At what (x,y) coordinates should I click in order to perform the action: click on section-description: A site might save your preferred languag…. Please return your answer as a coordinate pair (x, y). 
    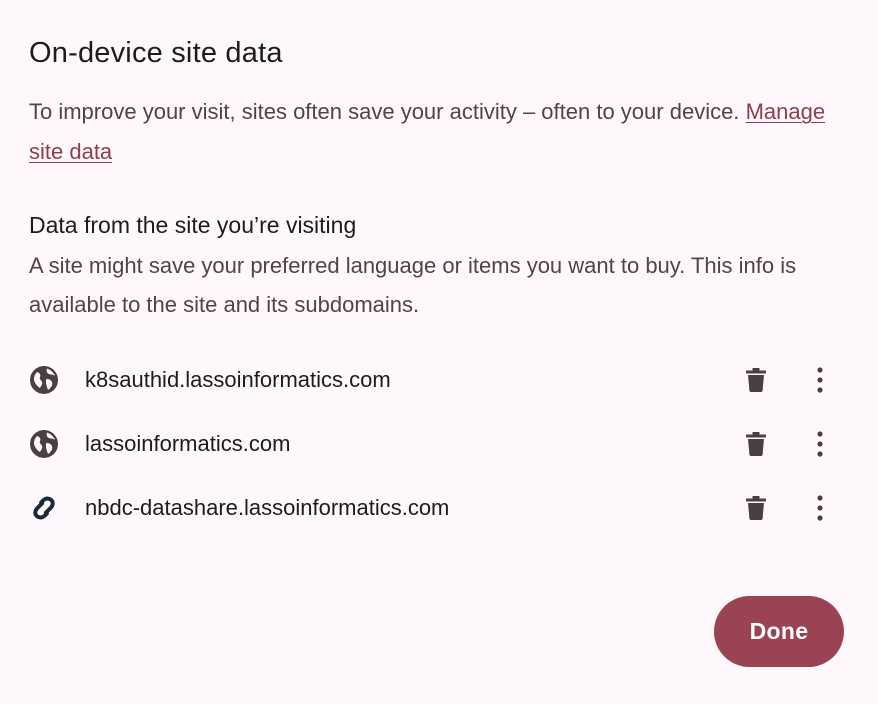
    Looking at the image, I should click on (413, 285).